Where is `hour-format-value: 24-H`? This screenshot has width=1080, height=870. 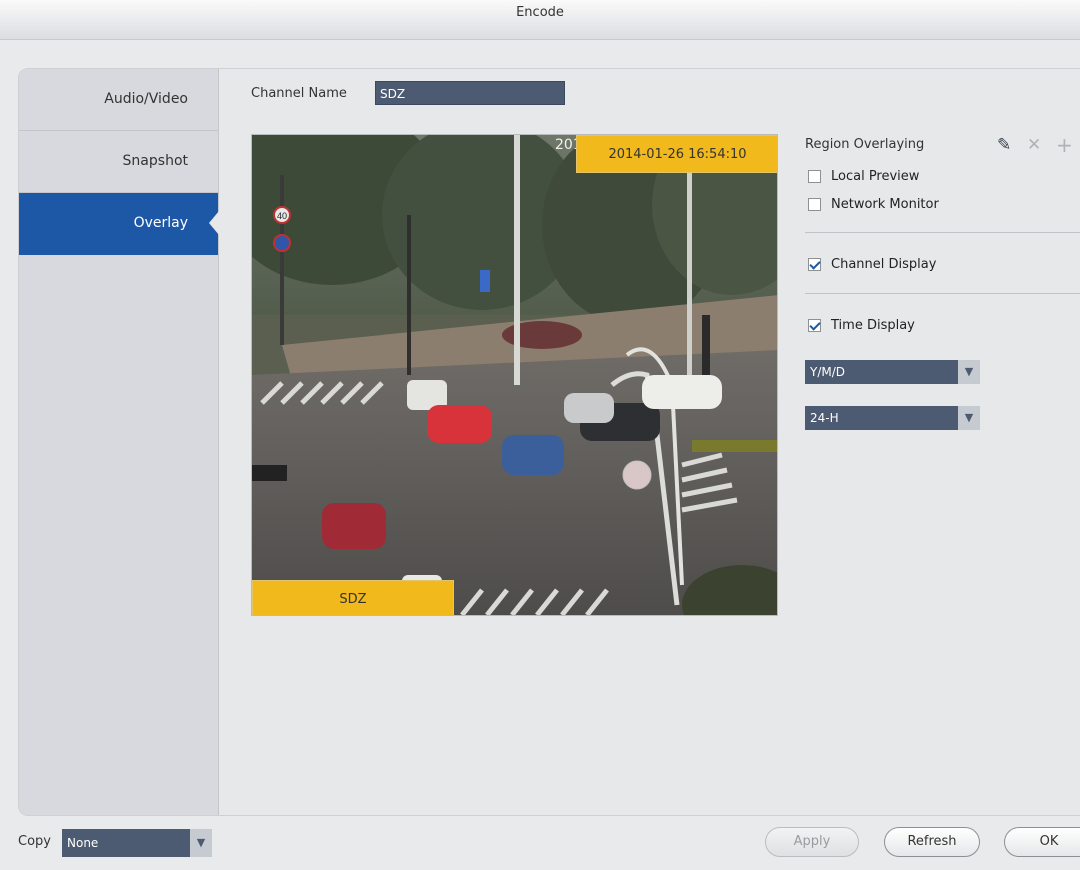 hour-format-value: 24-H is located at coordinates (824, 418).